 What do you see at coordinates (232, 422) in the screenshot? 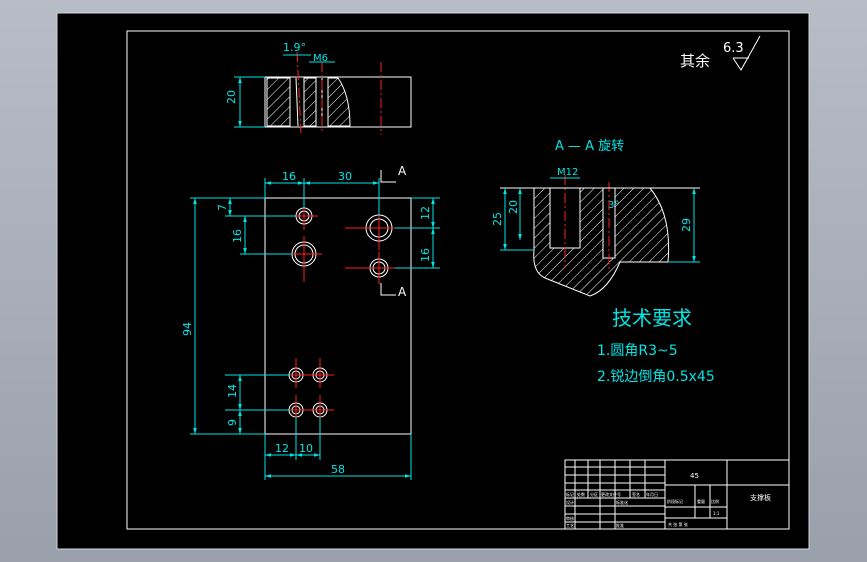
I see `dim-9: 9` at bounding box center [232, 422].